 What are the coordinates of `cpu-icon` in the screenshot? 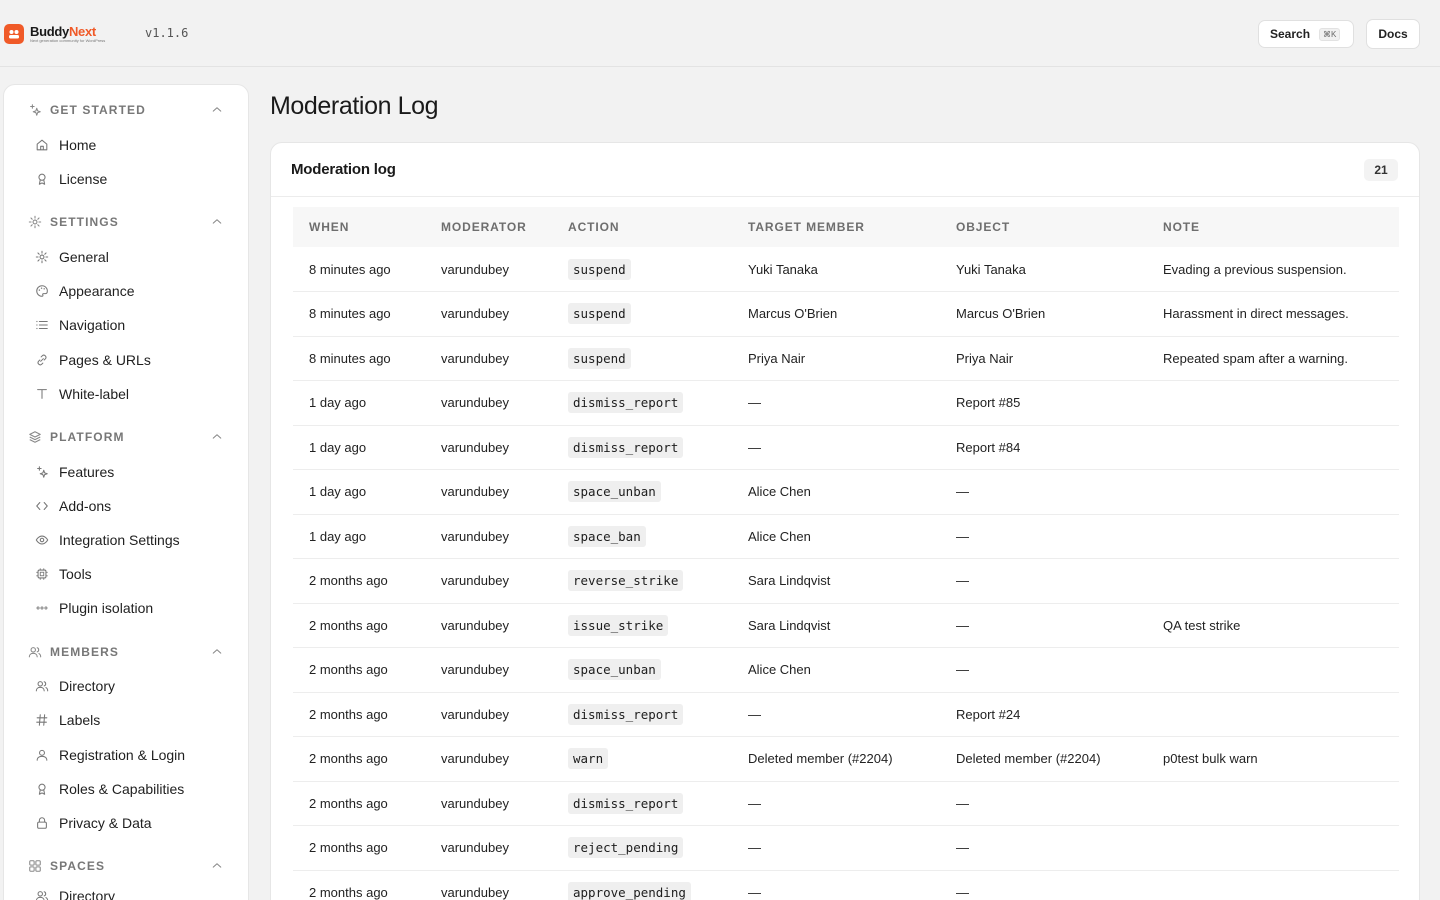 It's located at (42, 574).